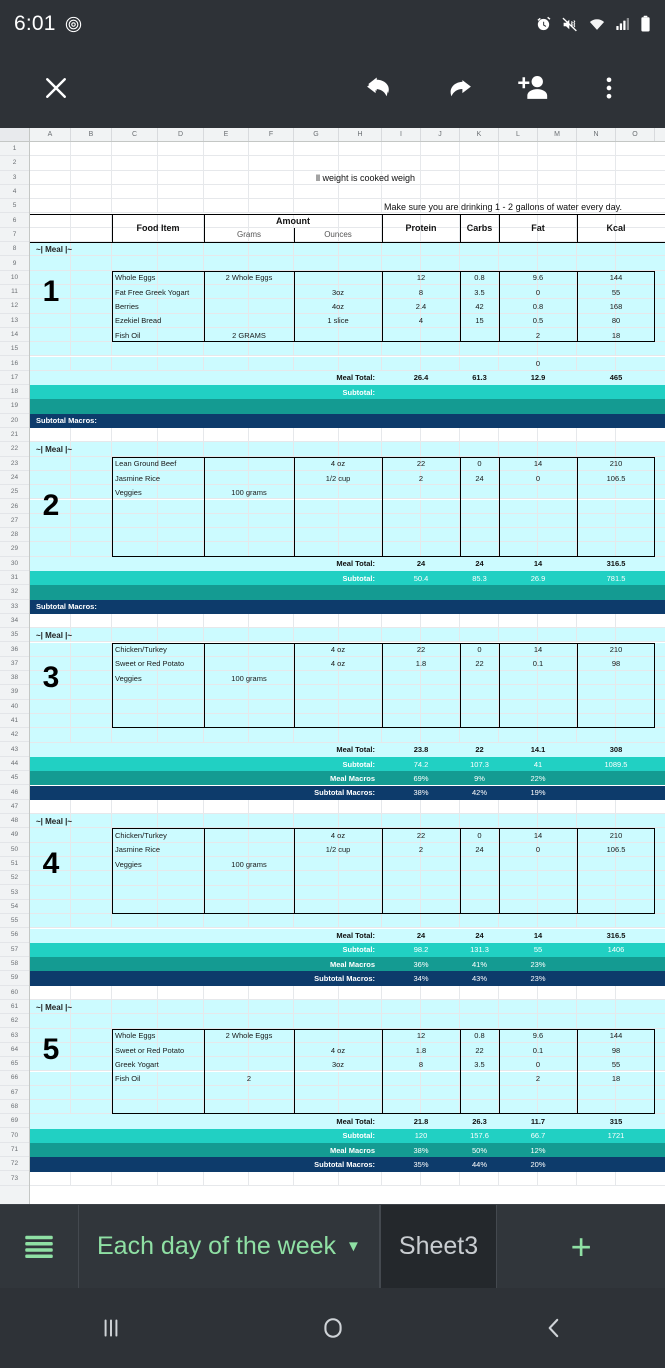 Image resolution: width=665 pixels, height=1368 pixels. I want to click on row-header-11: 11, so click(14, 292).